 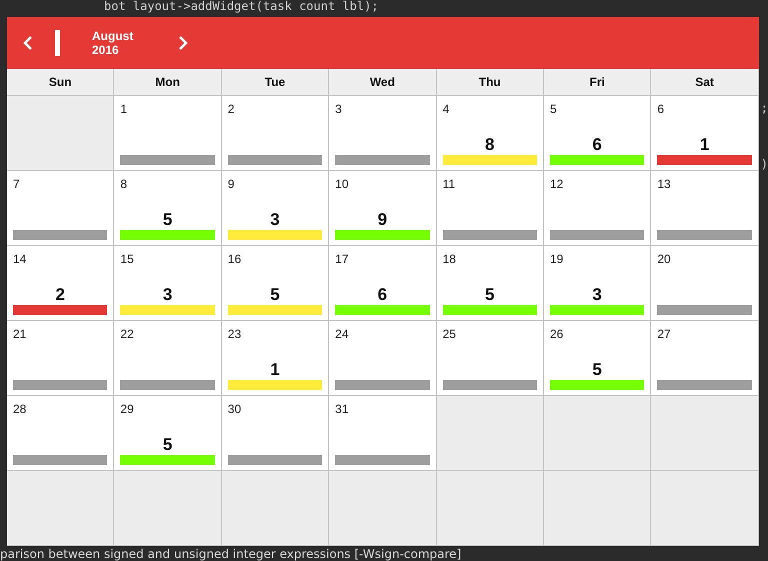 What do you see at coordinates (705, 208) in the screenshot?
I see `day-cell: 13` at bounding box center [705, 208].